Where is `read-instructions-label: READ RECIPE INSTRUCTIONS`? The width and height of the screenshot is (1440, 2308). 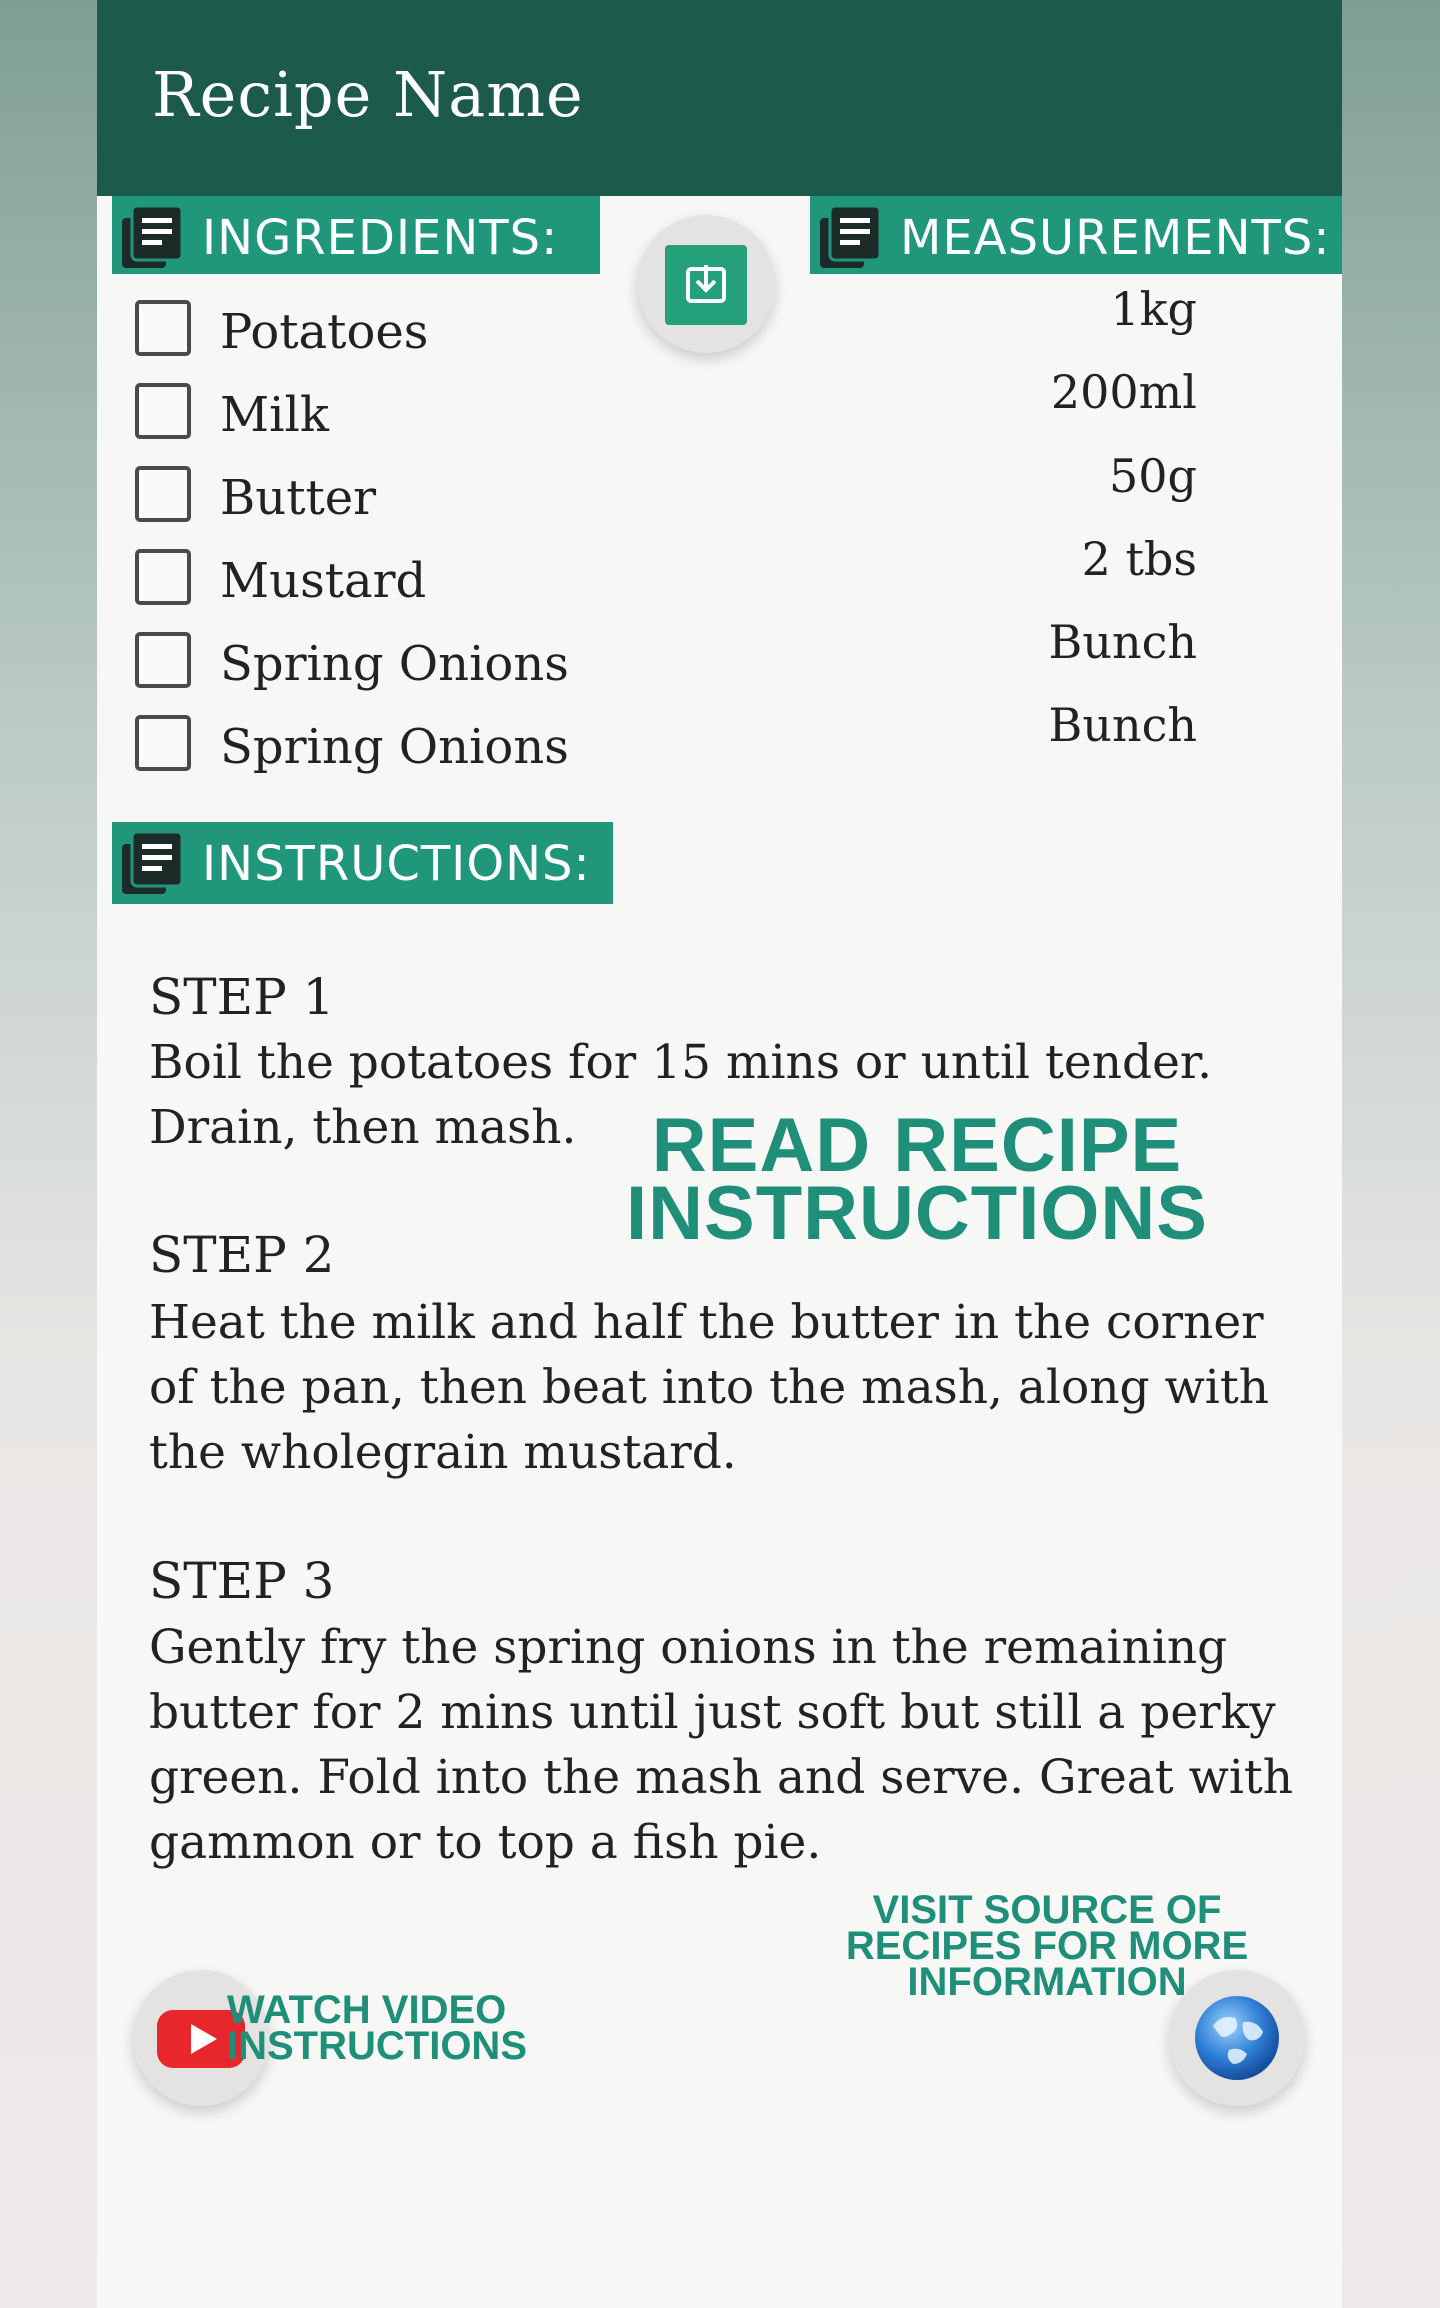 read-instructions-label: READ RECIPE INSTRUCTIONS is located at coordinates (917, 1179).